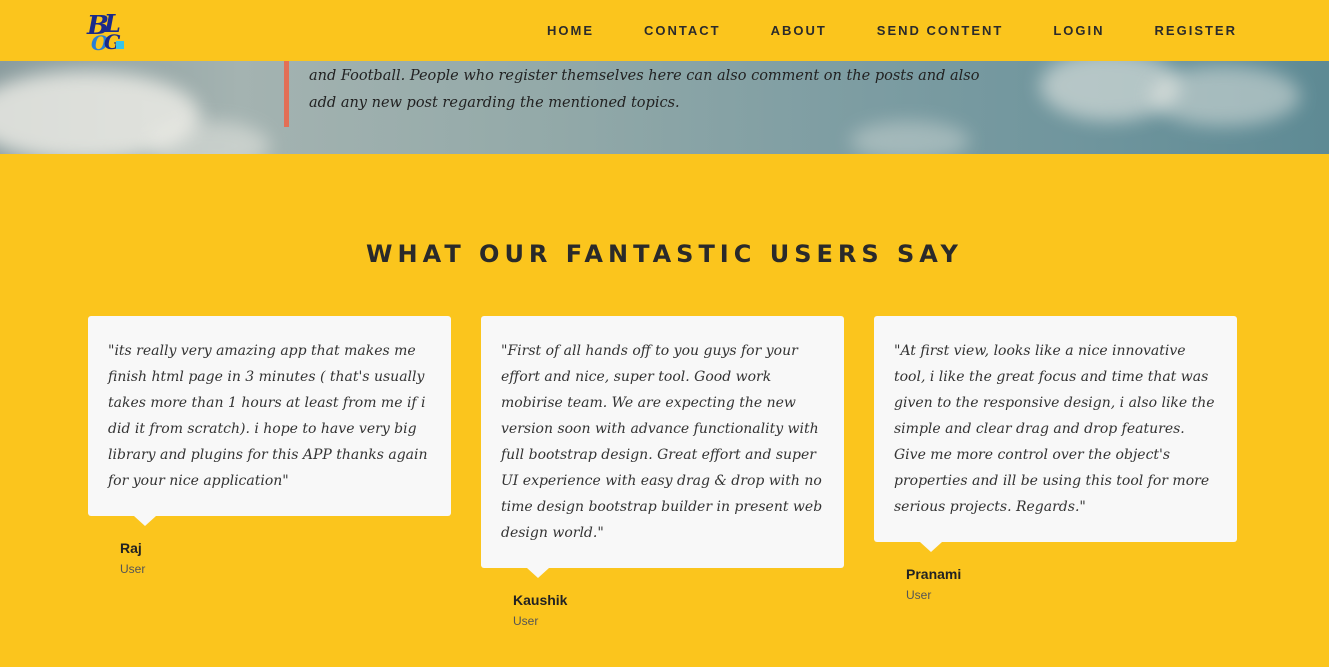 Image resolution: width=1329 pixels, height=667 pixels. I want to click on author-name: Pranami, so click(934, 574).